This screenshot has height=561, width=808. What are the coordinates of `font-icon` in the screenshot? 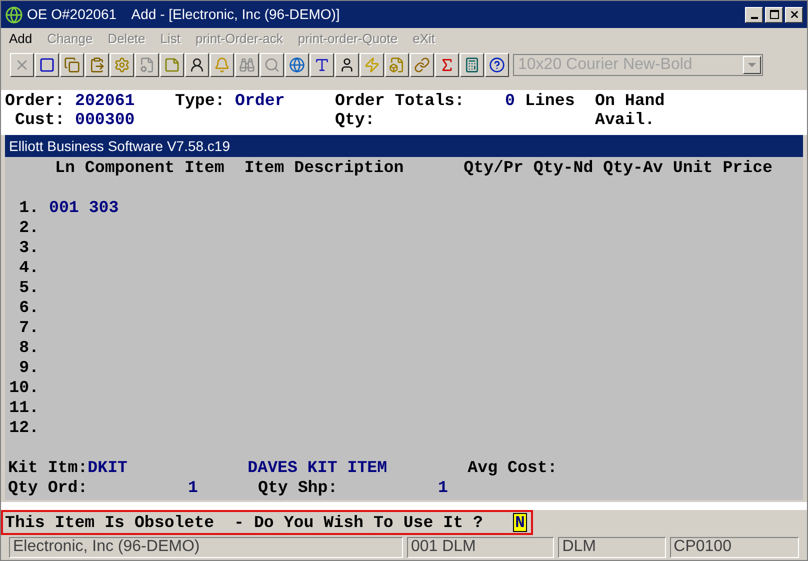 It's located at (322, 65).